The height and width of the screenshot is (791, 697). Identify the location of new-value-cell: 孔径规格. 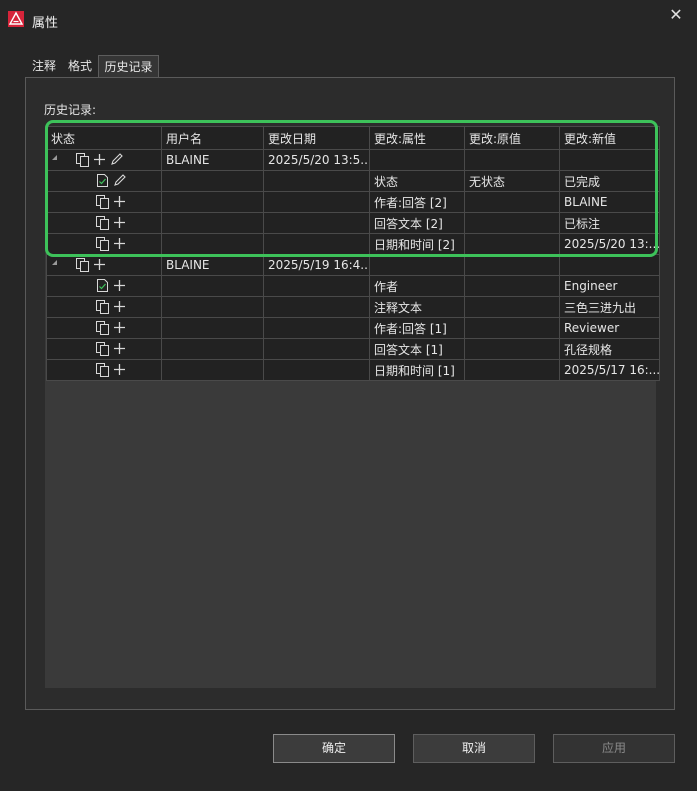
(609, 349).